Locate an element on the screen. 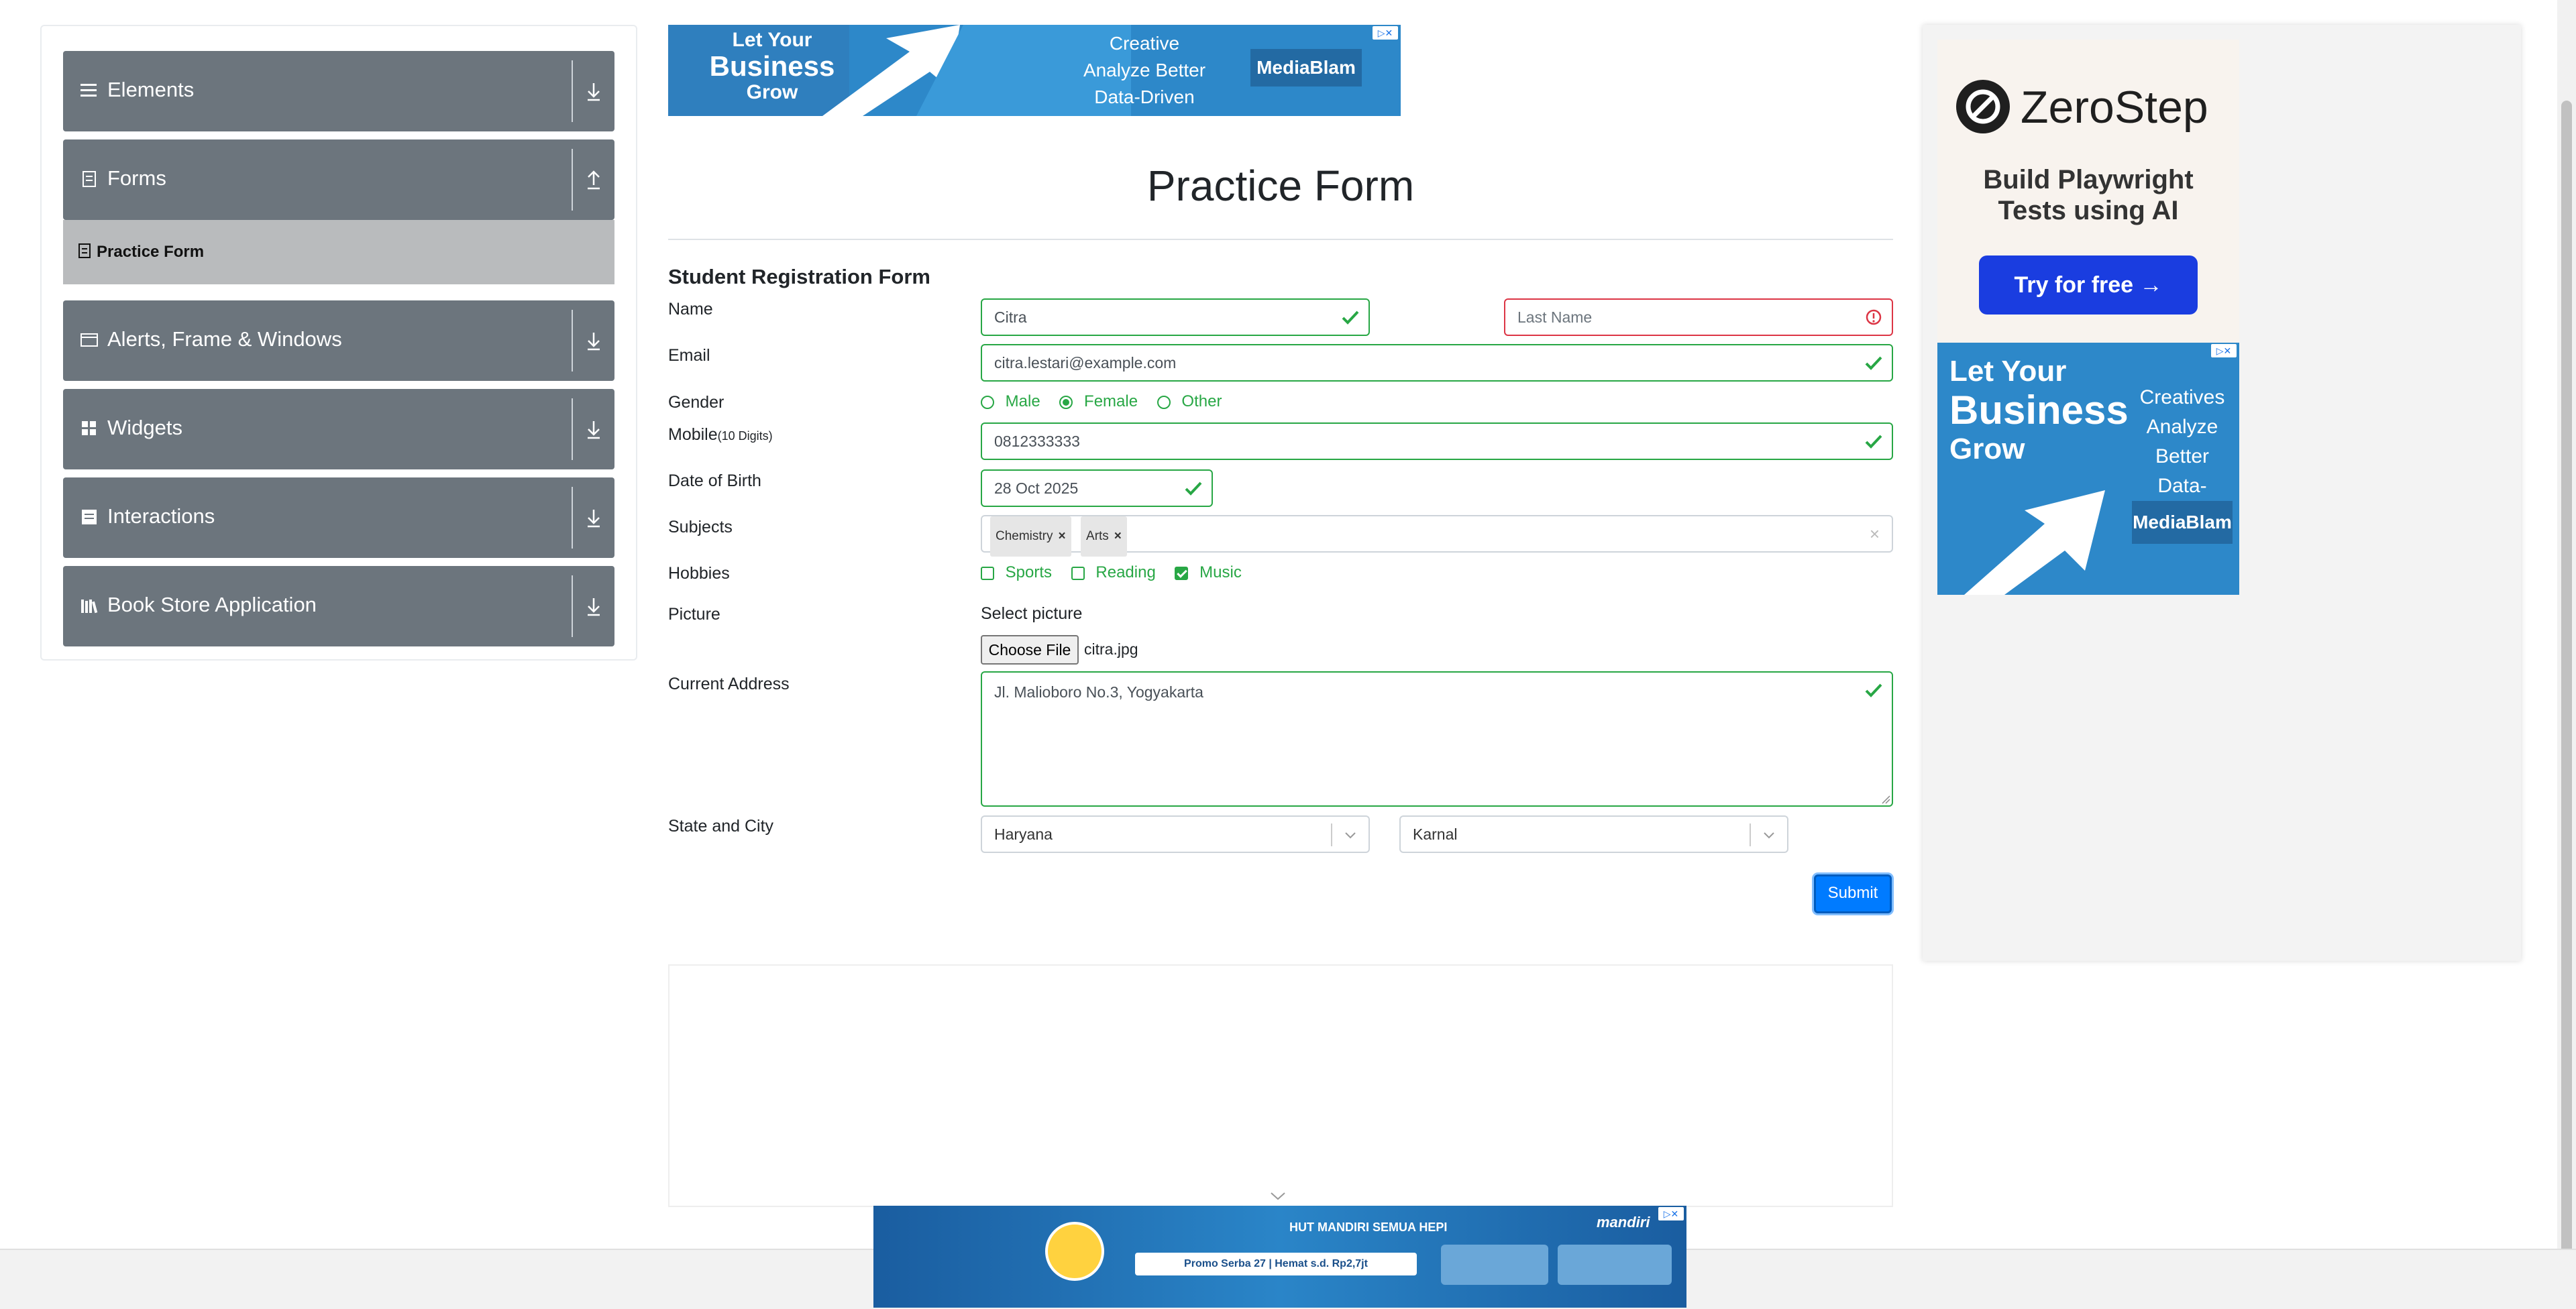 The image size is (2576, 1309). clear-all-icon: × is located at coordinates (1875, 534).